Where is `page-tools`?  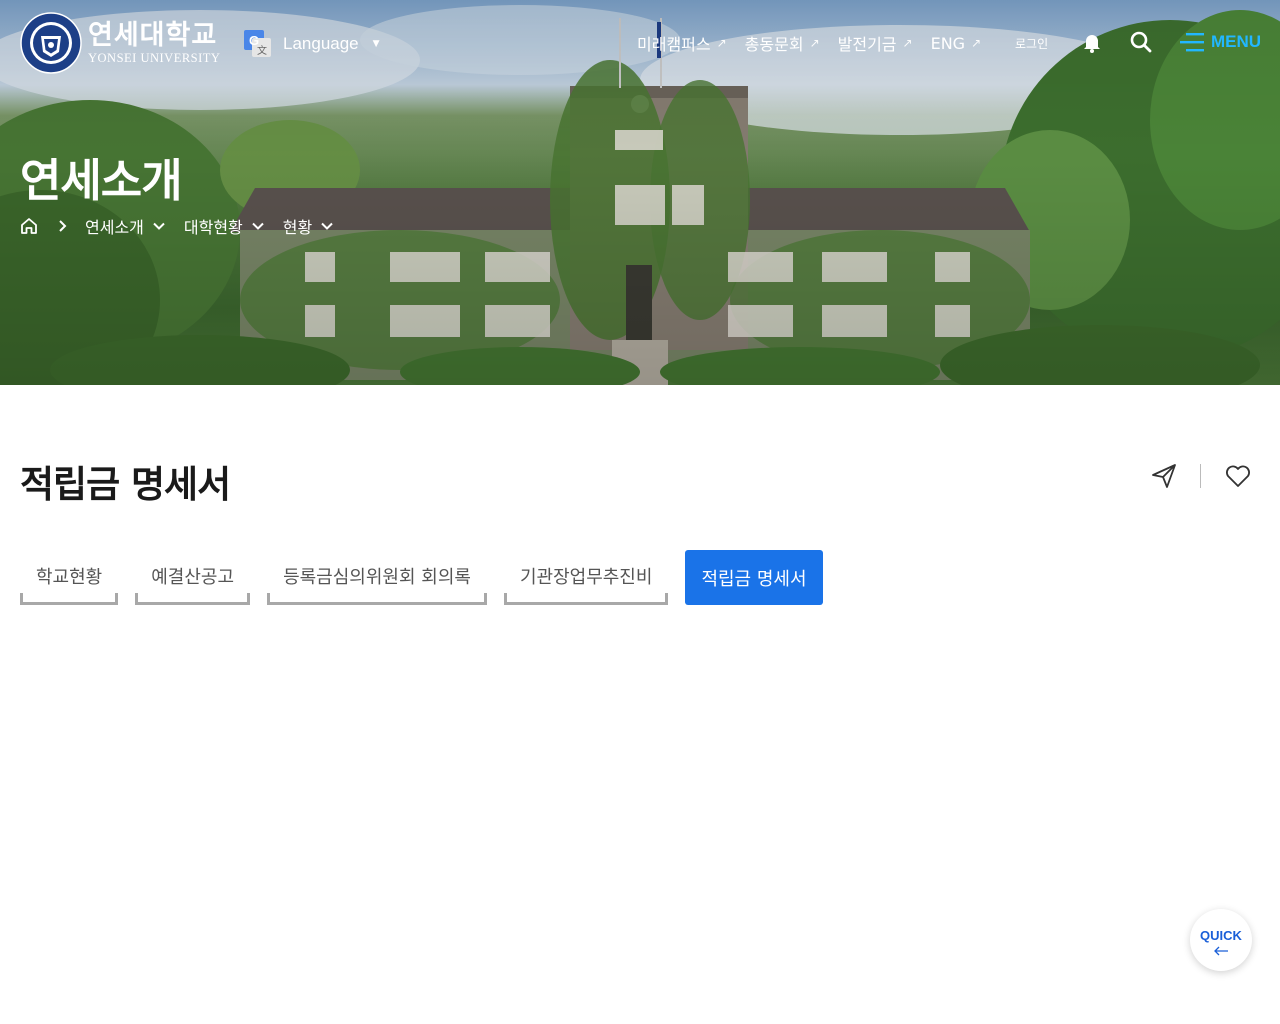
page-tools is located at coordinates (1201, 476).